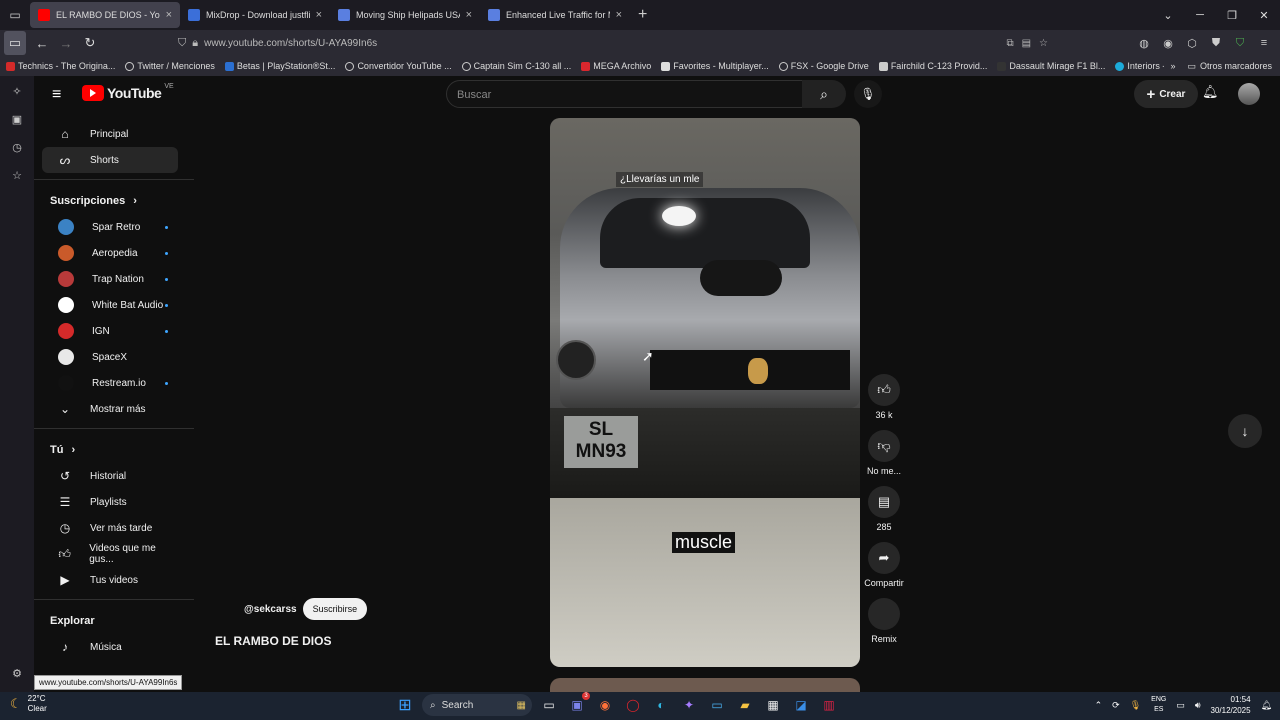  Describe the element at coordinates (17, 175) in the screenshot. I see `bookmarks-icon: ☆` at that location.